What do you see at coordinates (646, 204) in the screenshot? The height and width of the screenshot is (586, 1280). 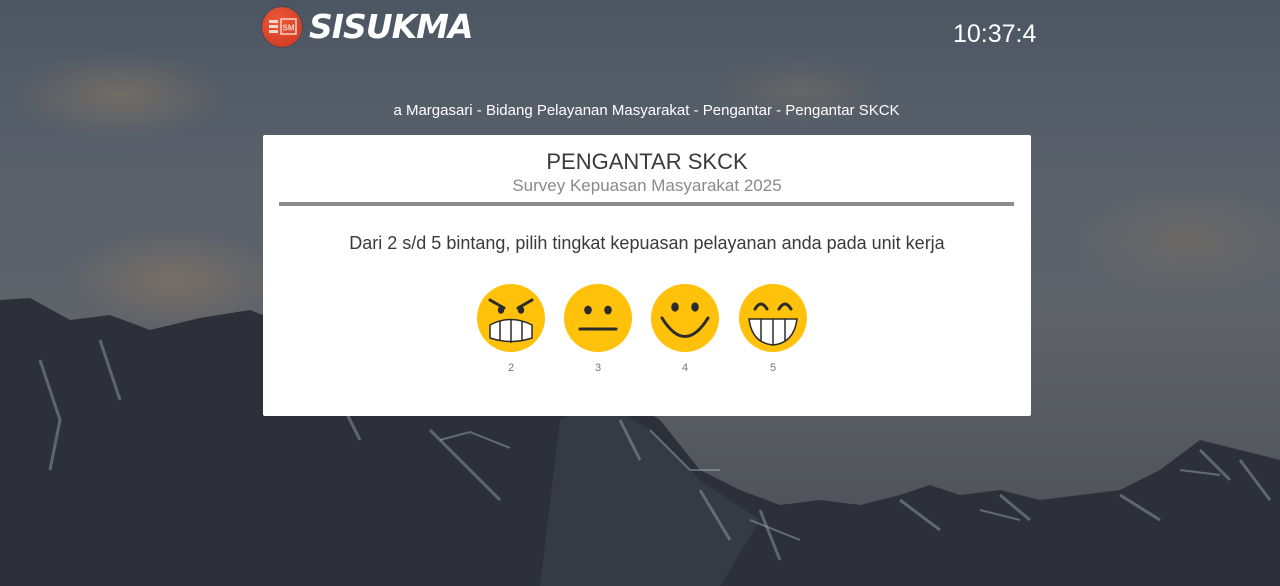 I see `divider` at bounding box center [646, 204].